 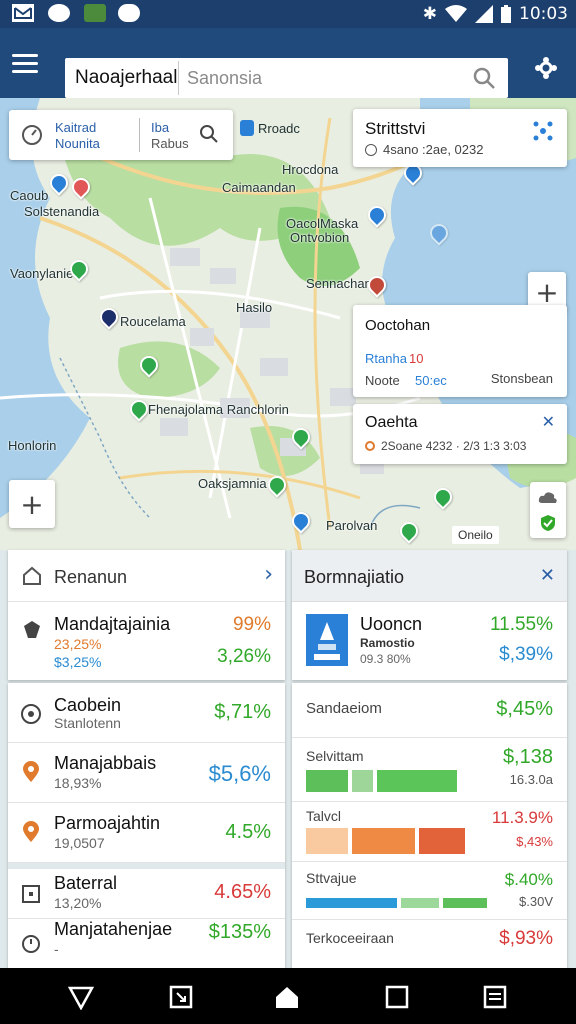 What do you see at coordinates (429, 710) in the screenshot?
I see `metric-row: Sandaeiom $,45%` at bounding box center [429, 710].